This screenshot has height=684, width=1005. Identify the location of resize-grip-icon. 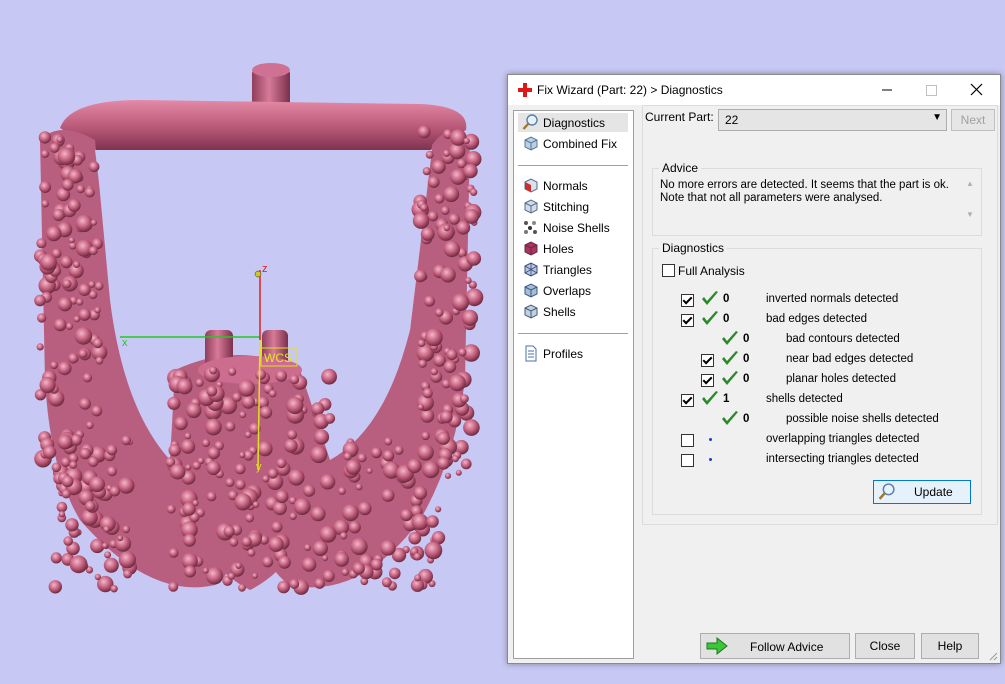
(993, 656).